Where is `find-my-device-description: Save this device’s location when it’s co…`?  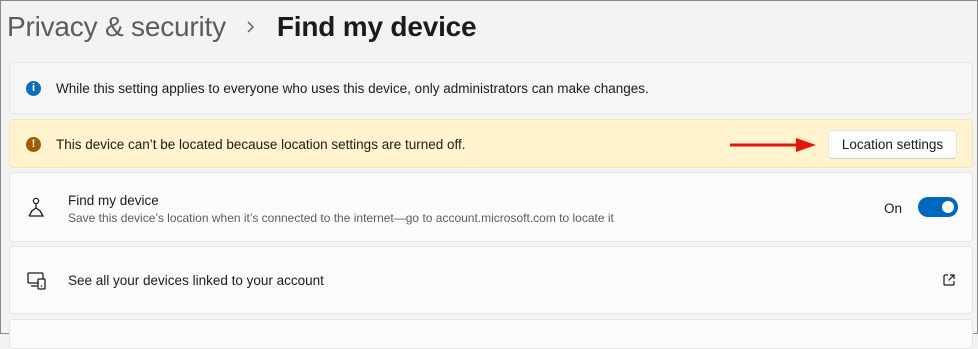 find-my-device-description: Save this device’s location when it’s co… is located at coordinates (341, 218).